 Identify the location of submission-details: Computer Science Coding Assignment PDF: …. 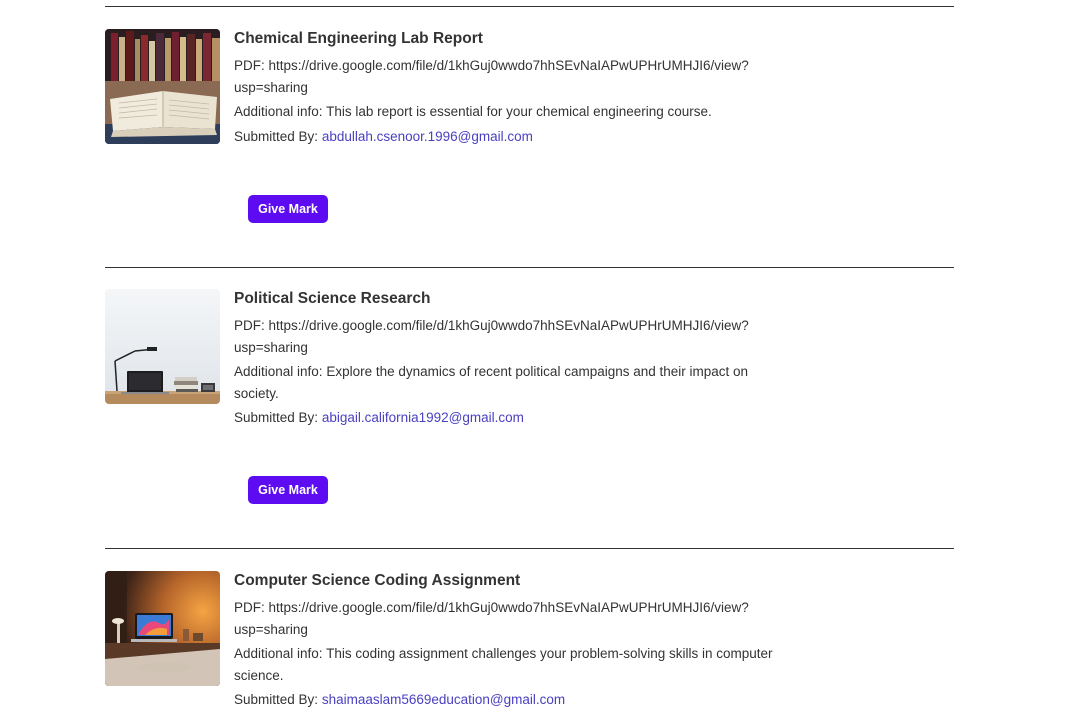
(514, 641).